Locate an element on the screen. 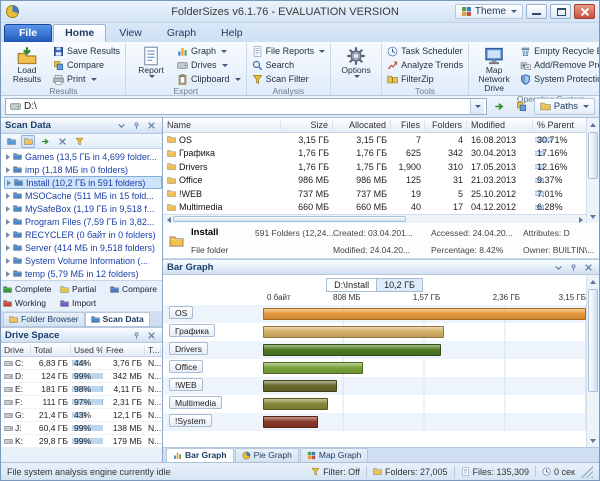  tab-home: Home is located at coordinates (80, 33).